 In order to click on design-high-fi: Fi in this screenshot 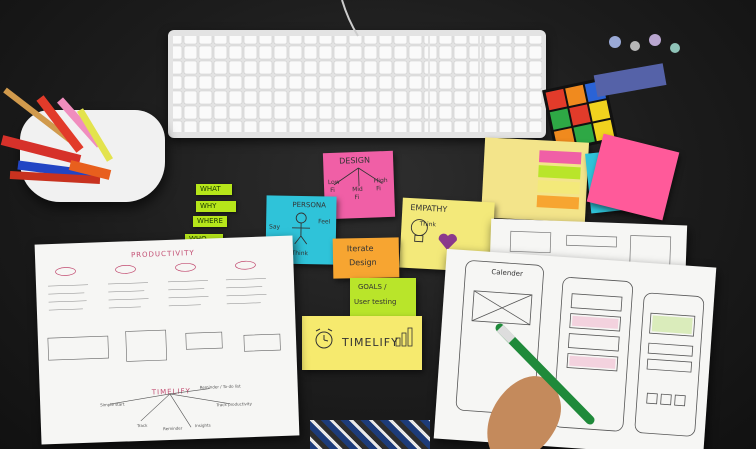, I will do `click(378, 189)`.